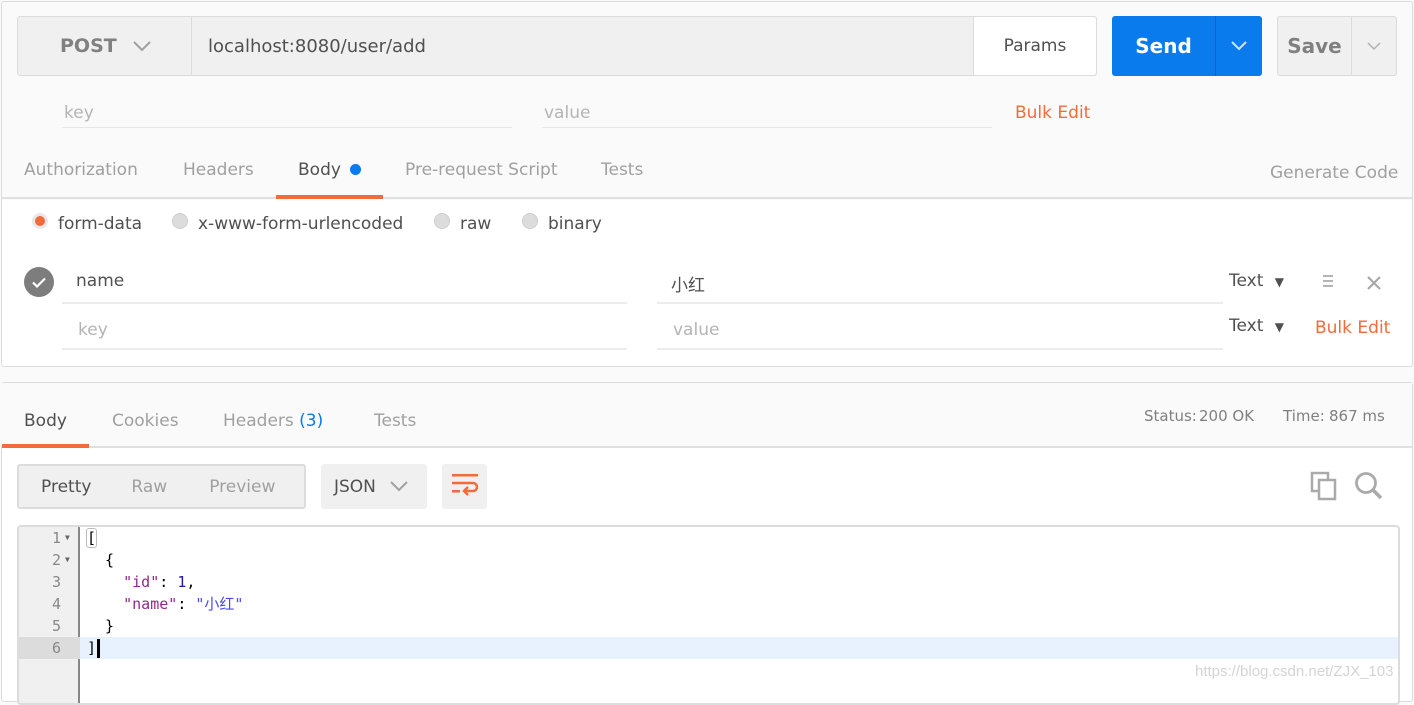 The height and width of the screenshot is (705, 1414). I want to click on code-line: 1 ▼ [, so click(708, 538).